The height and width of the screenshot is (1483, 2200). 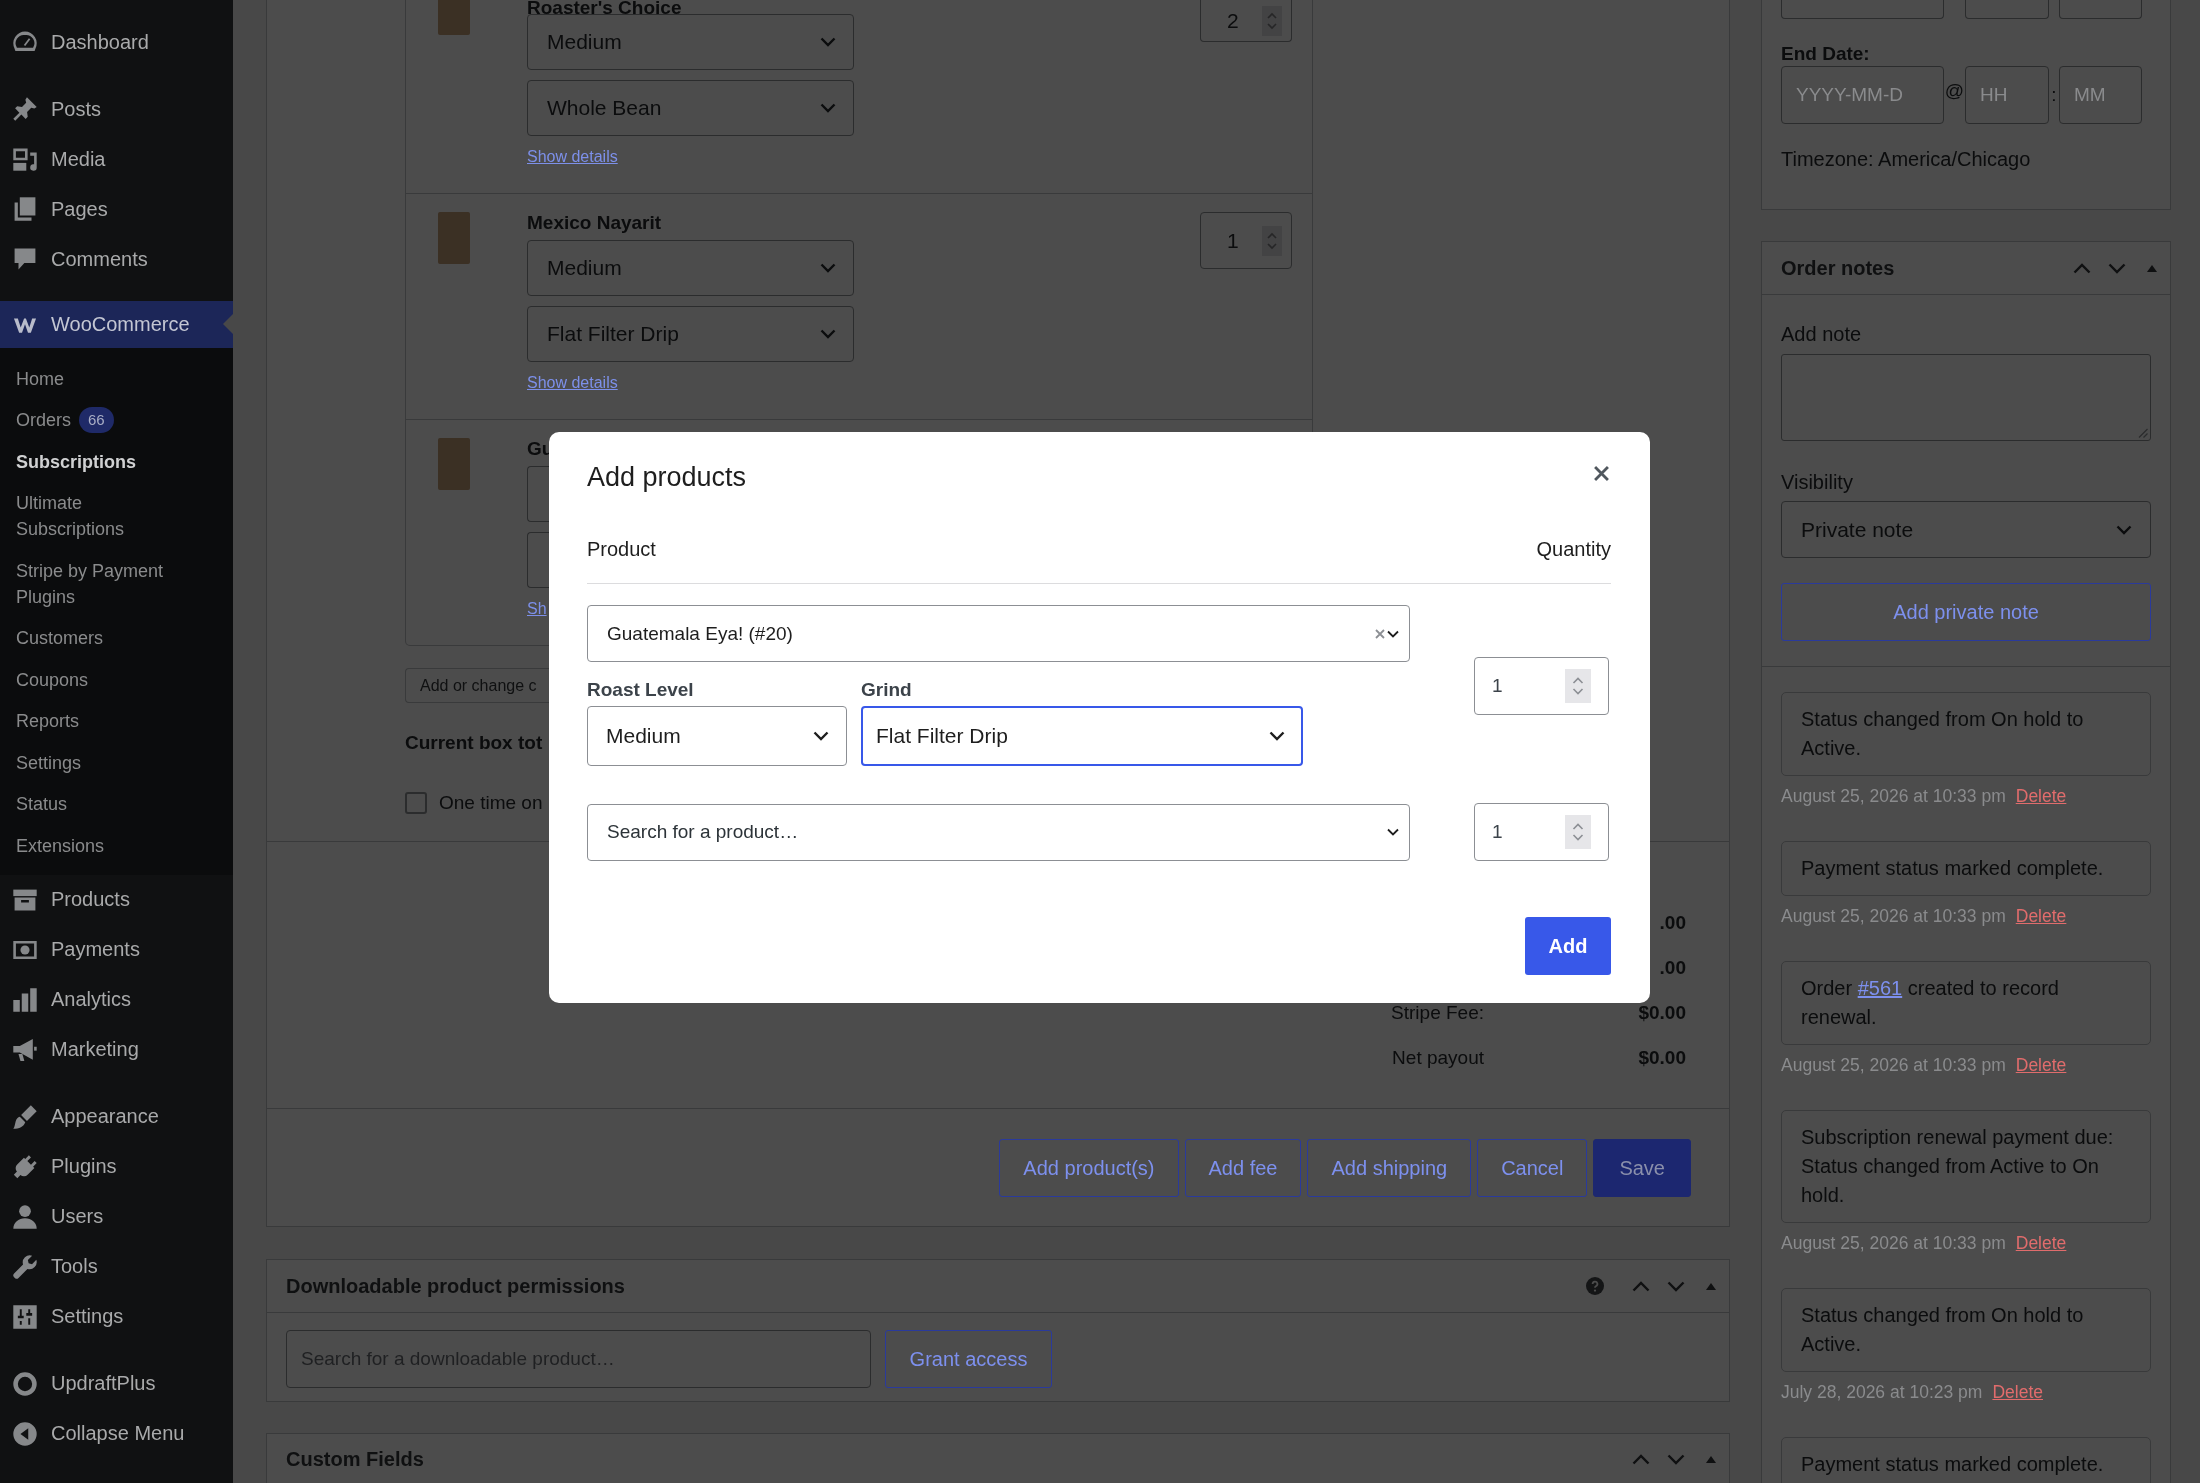 I want to click on panel-title: Order notes, so click(x=1838, y=268).